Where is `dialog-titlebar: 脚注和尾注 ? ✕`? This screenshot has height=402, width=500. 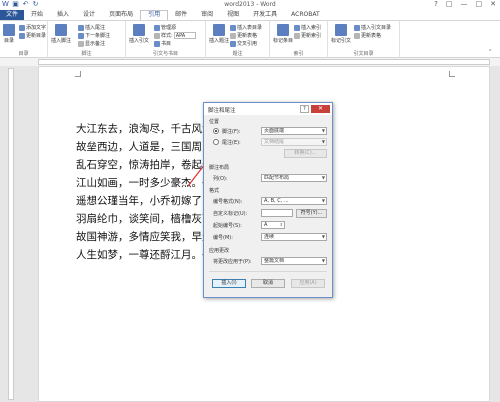
dialog-titlebar: 脚注和尾注 ? ✕ is located at coordinates (268, 109).